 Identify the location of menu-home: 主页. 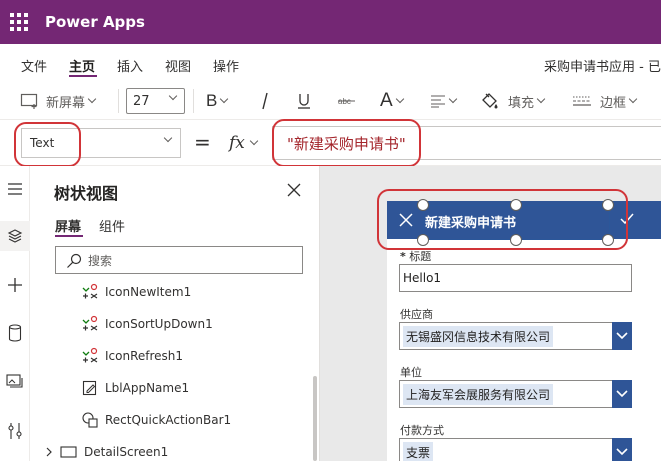
(82, 65).